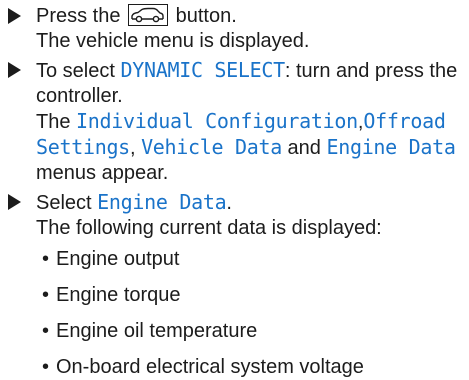 The height and width of the screenshot is (380, 469). I want to click on list-item-text: Engine torque, so click(118, 295).